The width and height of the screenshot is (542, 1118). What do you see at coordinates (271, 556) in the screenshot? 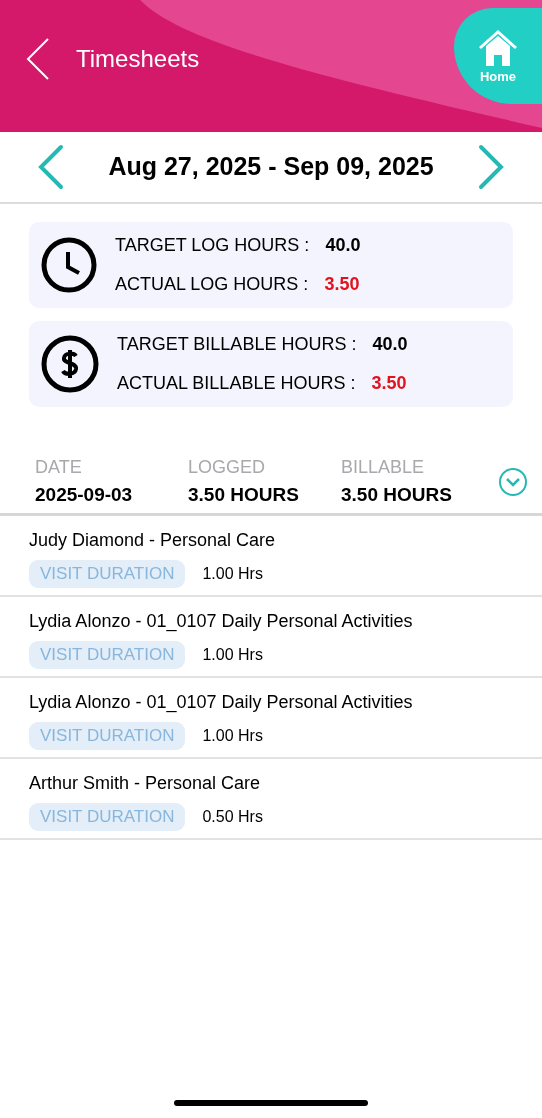
I see `visit-row: Judy Diamond - Personal Care VISIT DURATION 1.00 Hrs` at bounding box center [271, 556].